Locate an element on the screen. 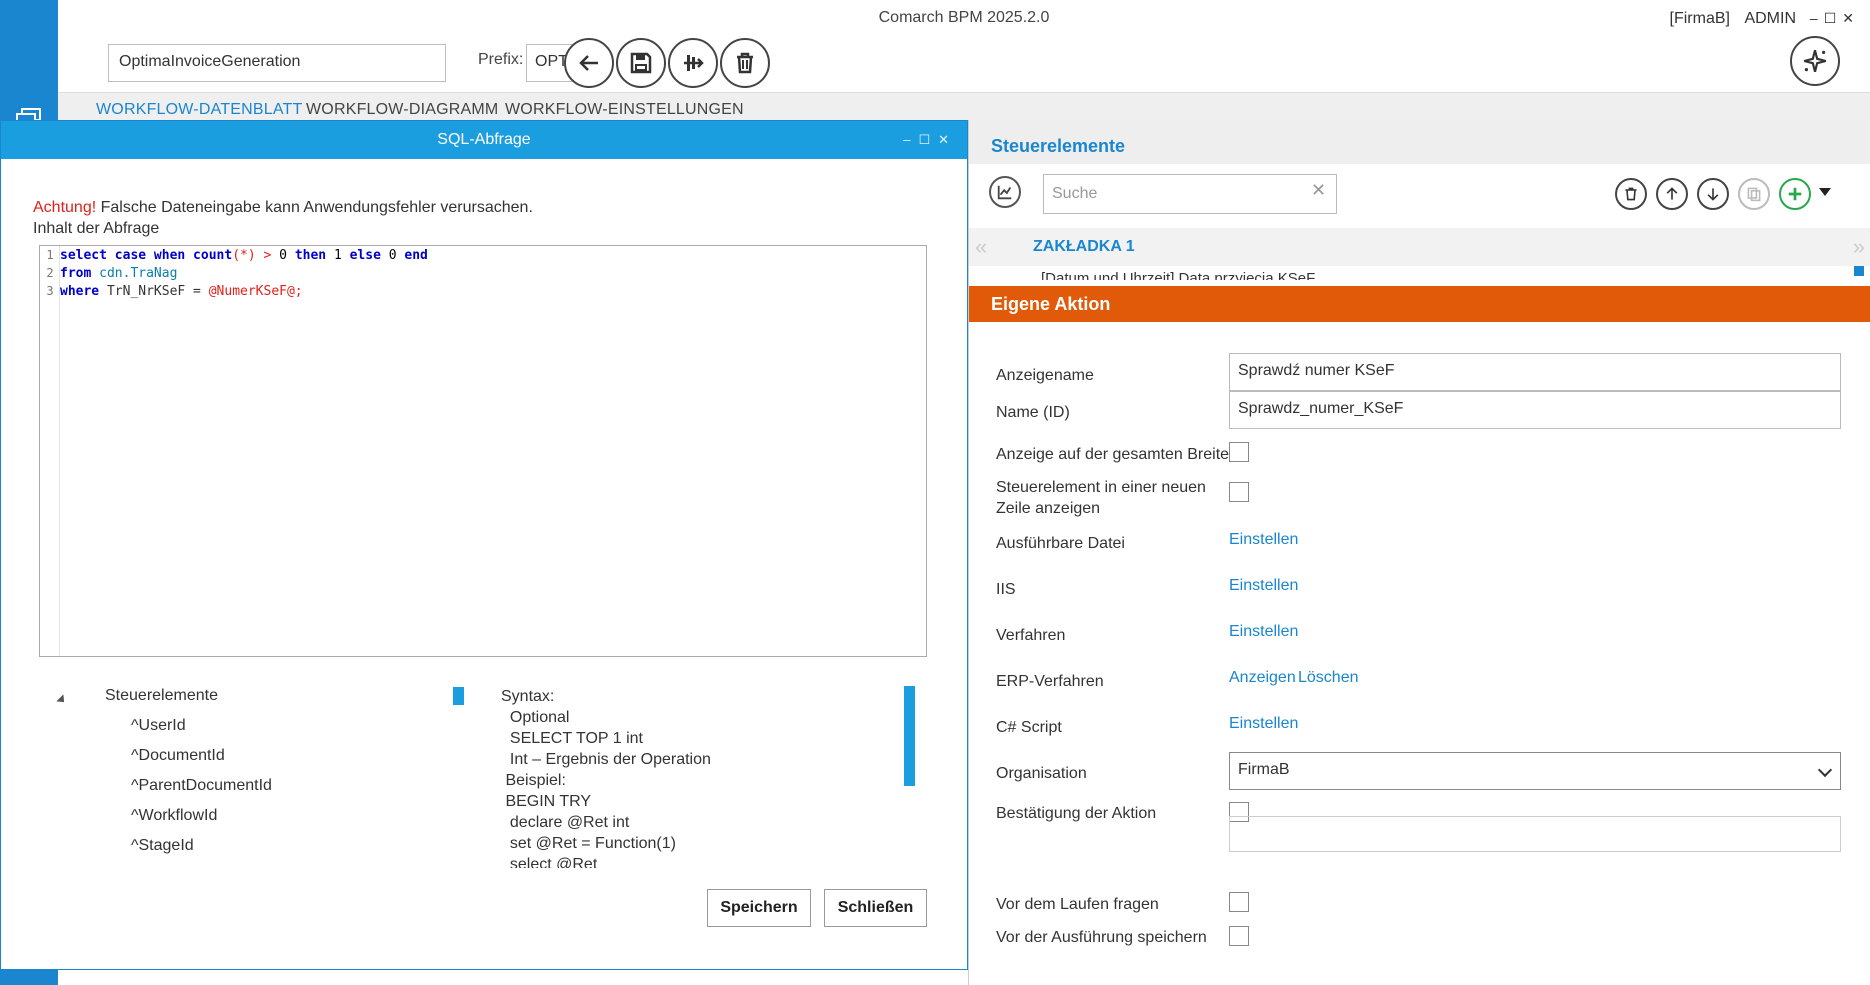 This screenshot has height=985, width=1870. copy-control-button is located at coordinates (1754, 194).